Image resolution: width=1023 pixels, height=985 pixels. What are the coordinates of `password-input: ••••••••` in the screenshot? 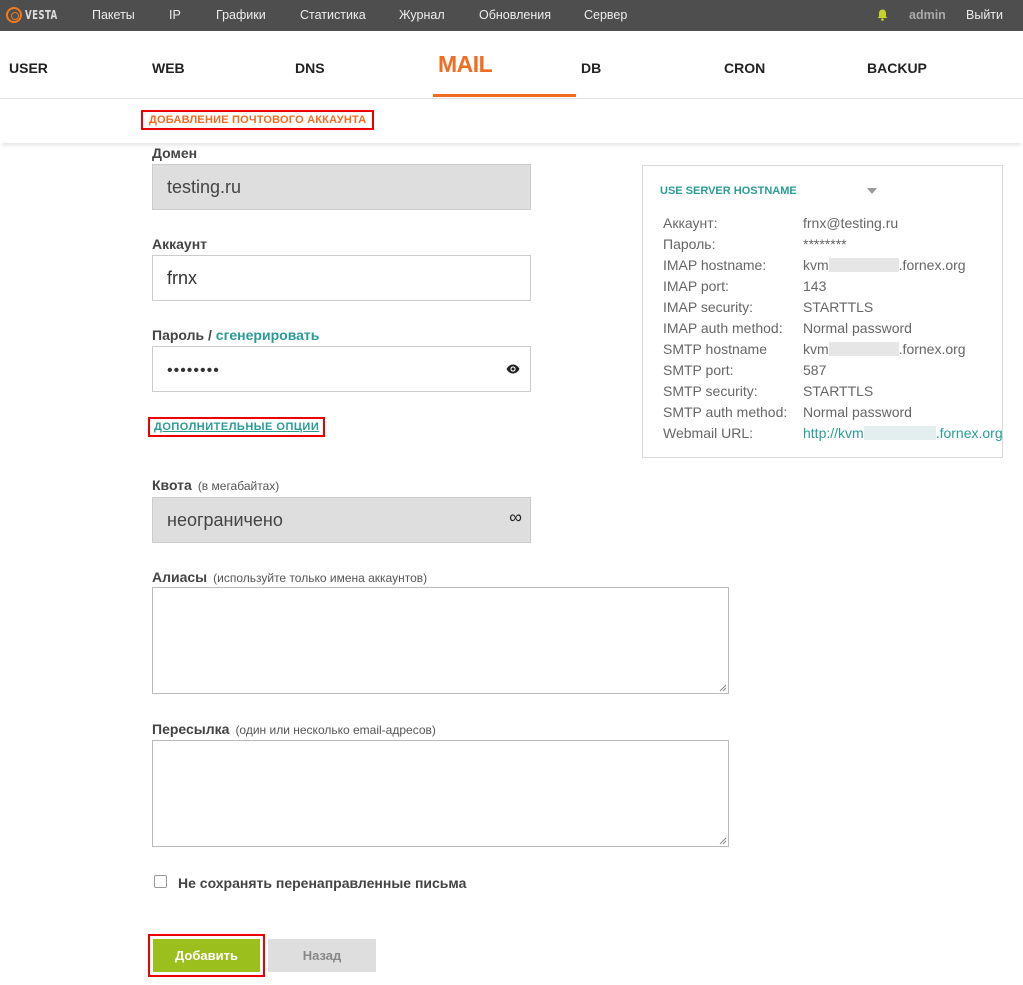 It's located at (341, 369).